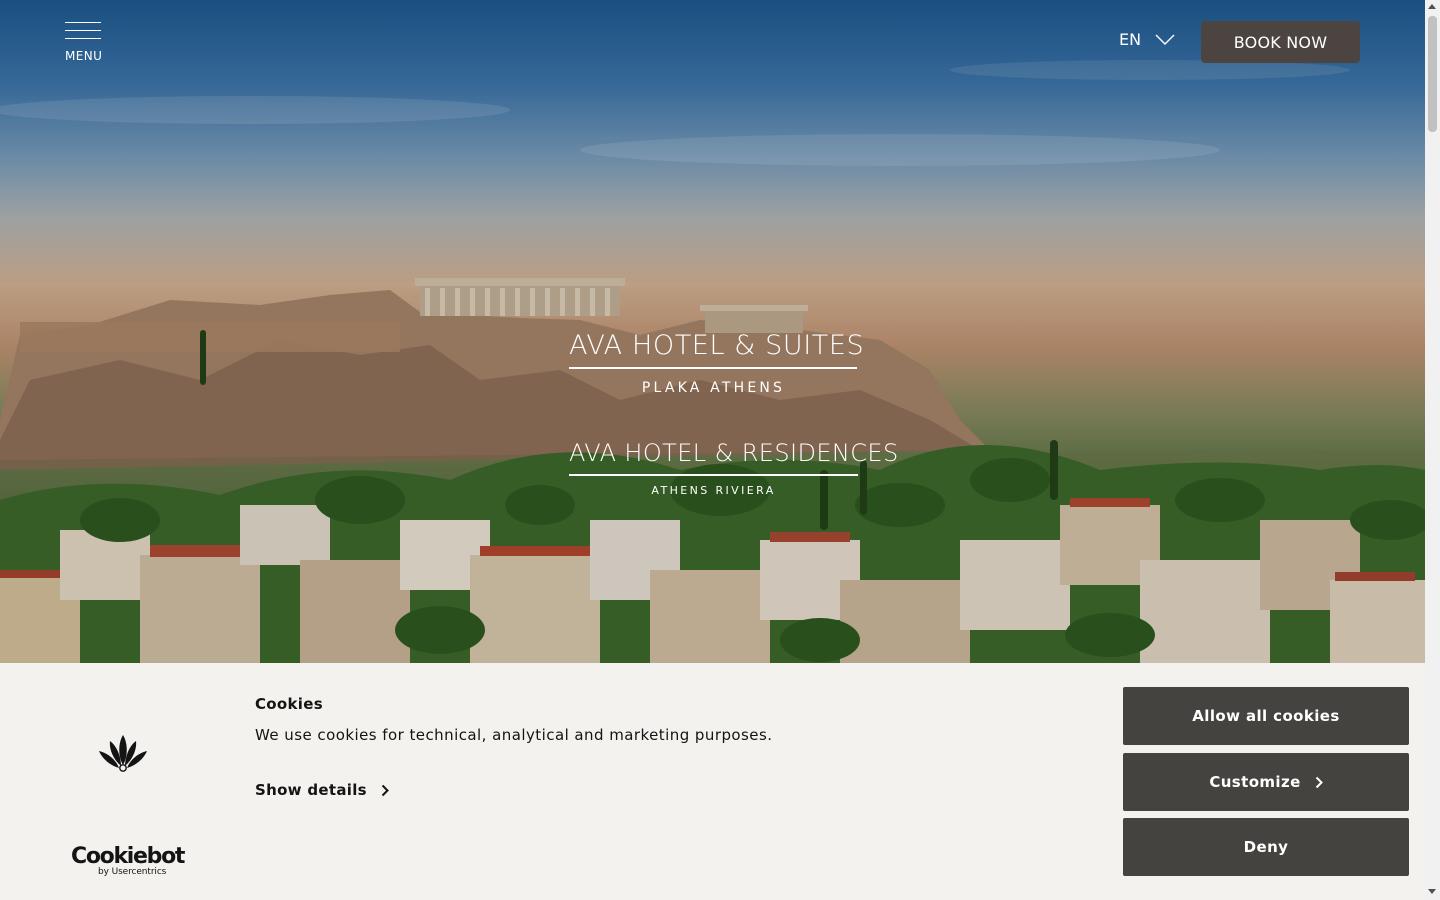 Image resolution: width=1440 pixels, height=900 pixels. I want to click on scroll-up-icon, so click(1432, 6).